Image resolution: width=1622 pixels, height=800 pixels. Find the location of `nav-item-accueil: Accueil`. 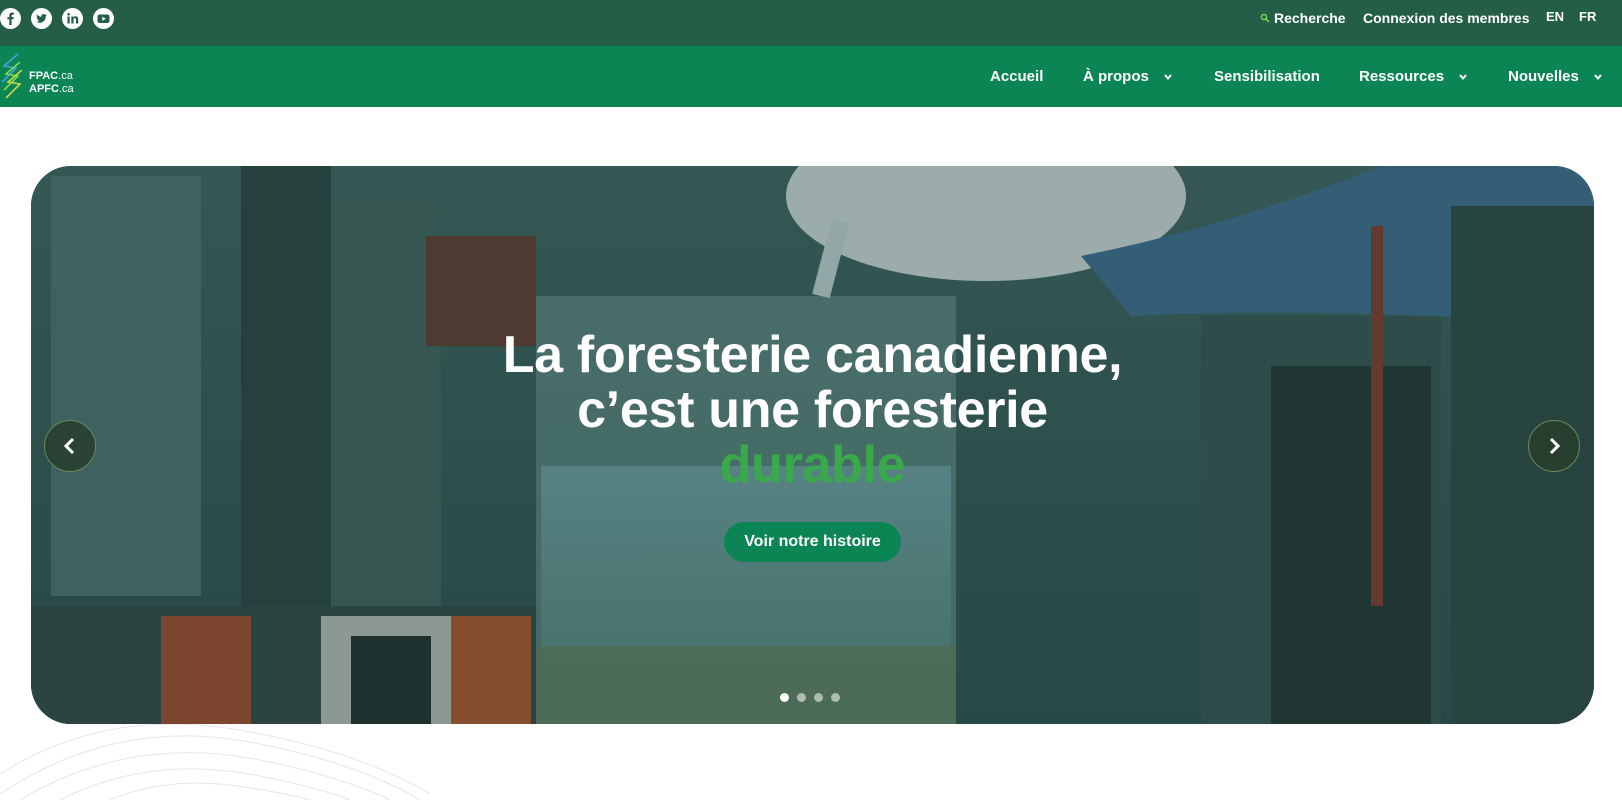

nav-item-accueil: Accueil is located at coordinates (1016, 76).